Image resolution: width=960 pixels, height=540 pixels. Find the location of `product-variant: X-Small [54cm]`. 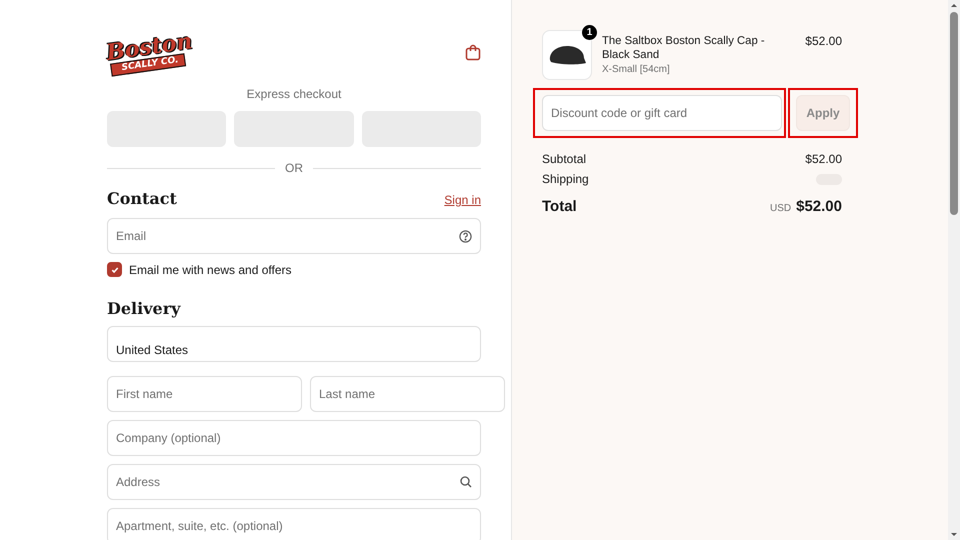

product-variant: X-Small [54cm] is located at coordinates (636, 70).